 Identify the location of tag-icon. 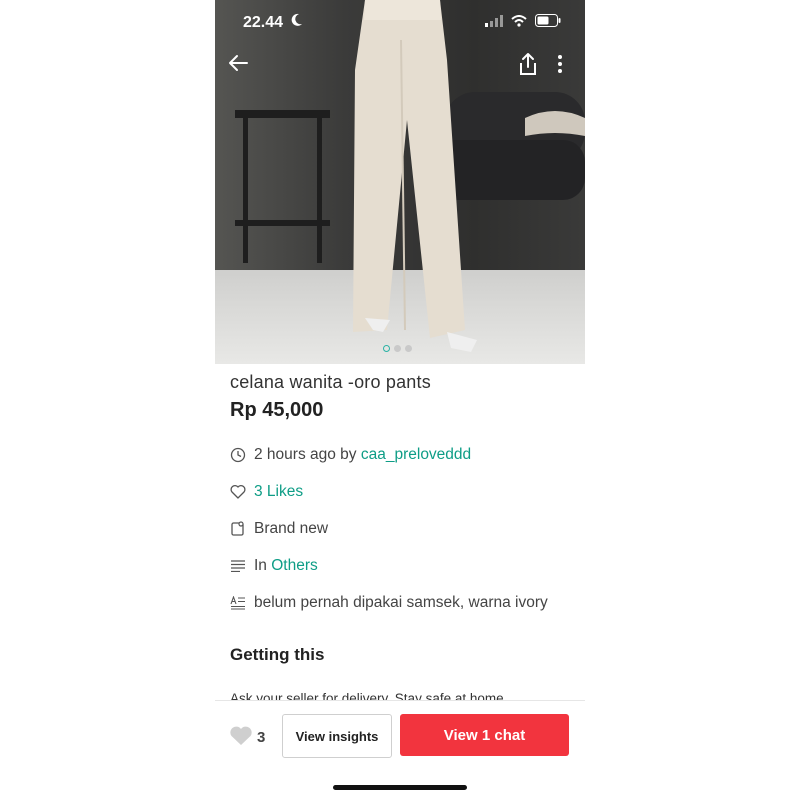
(238, 529).